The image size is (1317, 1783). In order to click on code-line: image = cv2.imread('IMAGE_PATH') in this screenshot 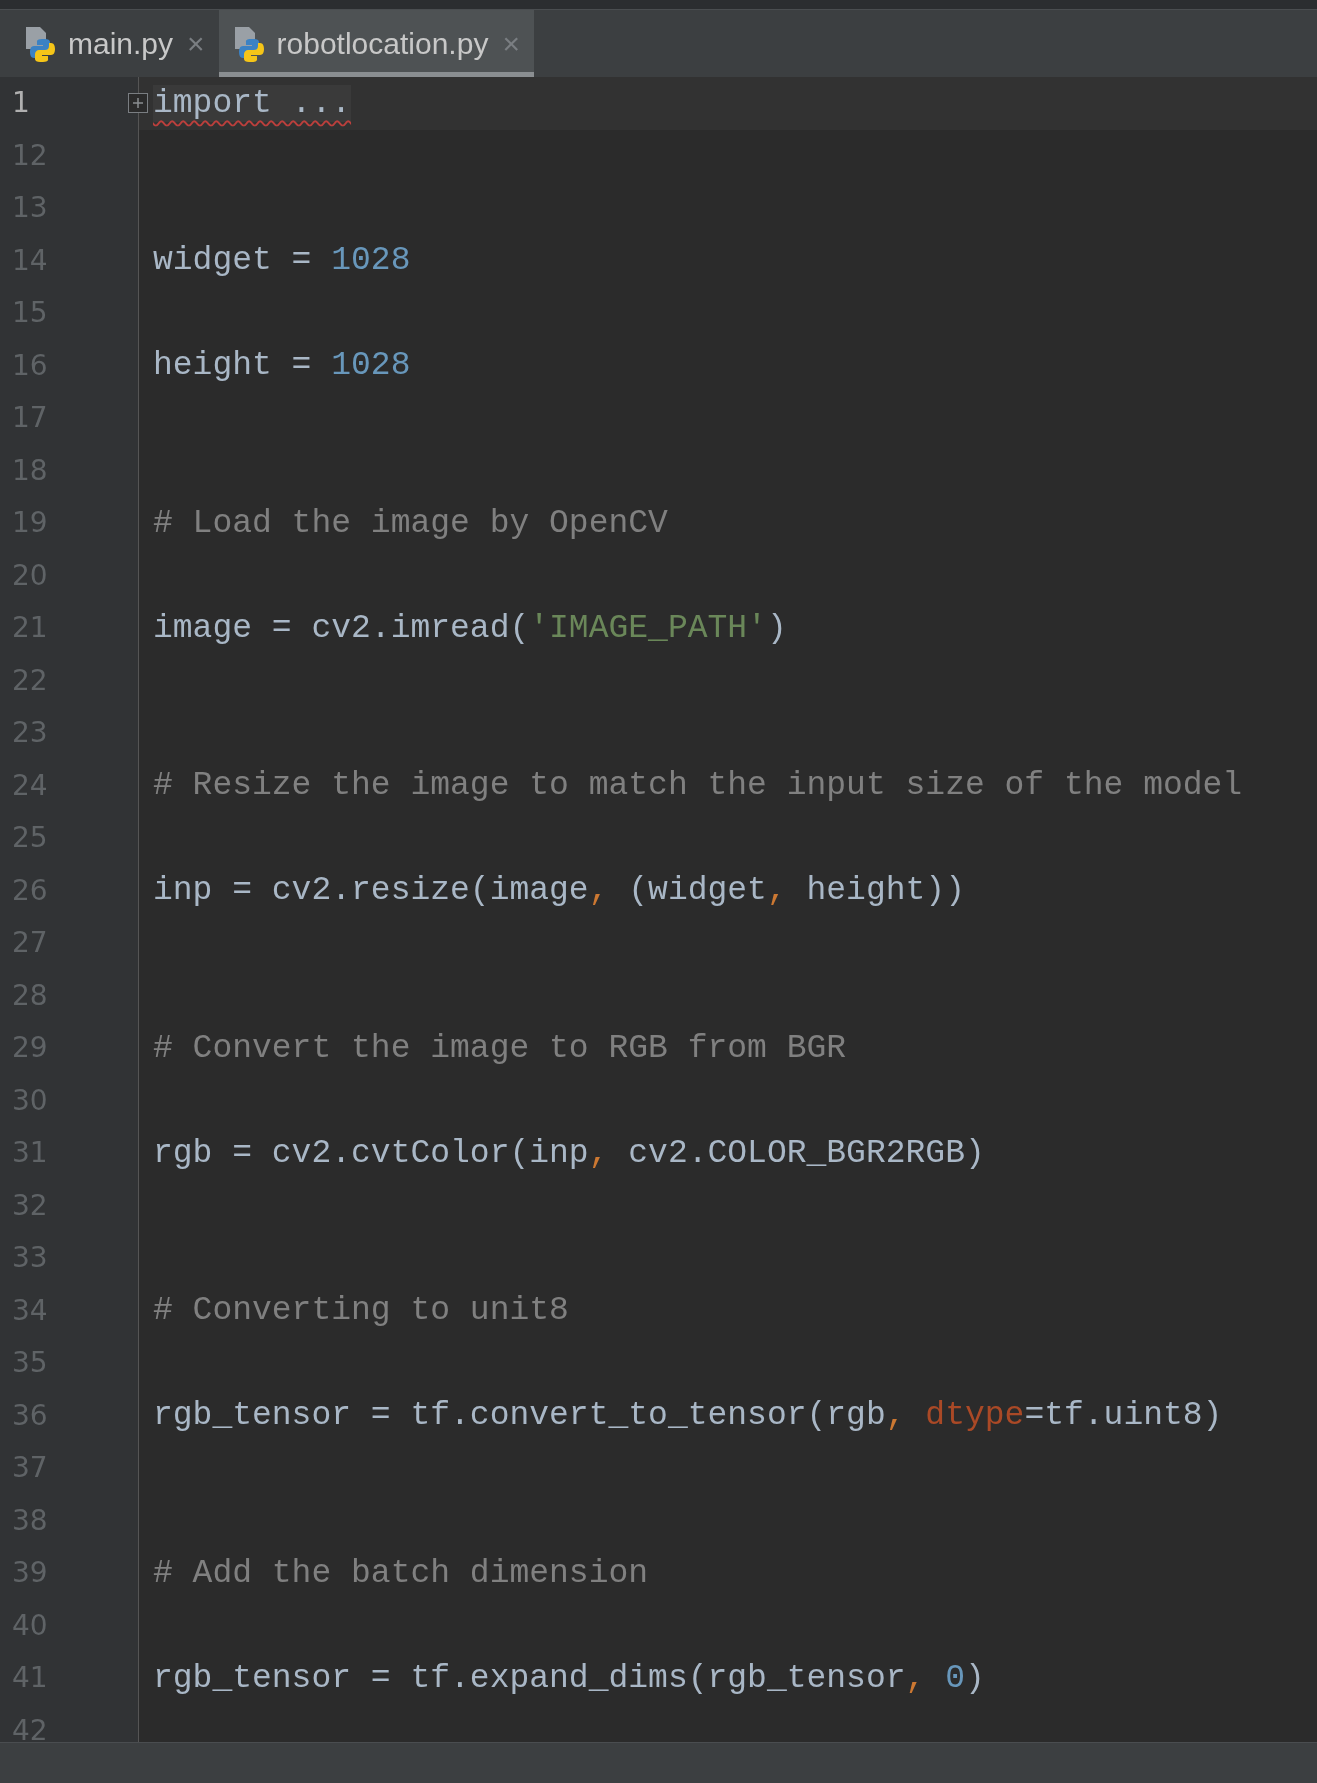, I will do `click(470, 628)`.